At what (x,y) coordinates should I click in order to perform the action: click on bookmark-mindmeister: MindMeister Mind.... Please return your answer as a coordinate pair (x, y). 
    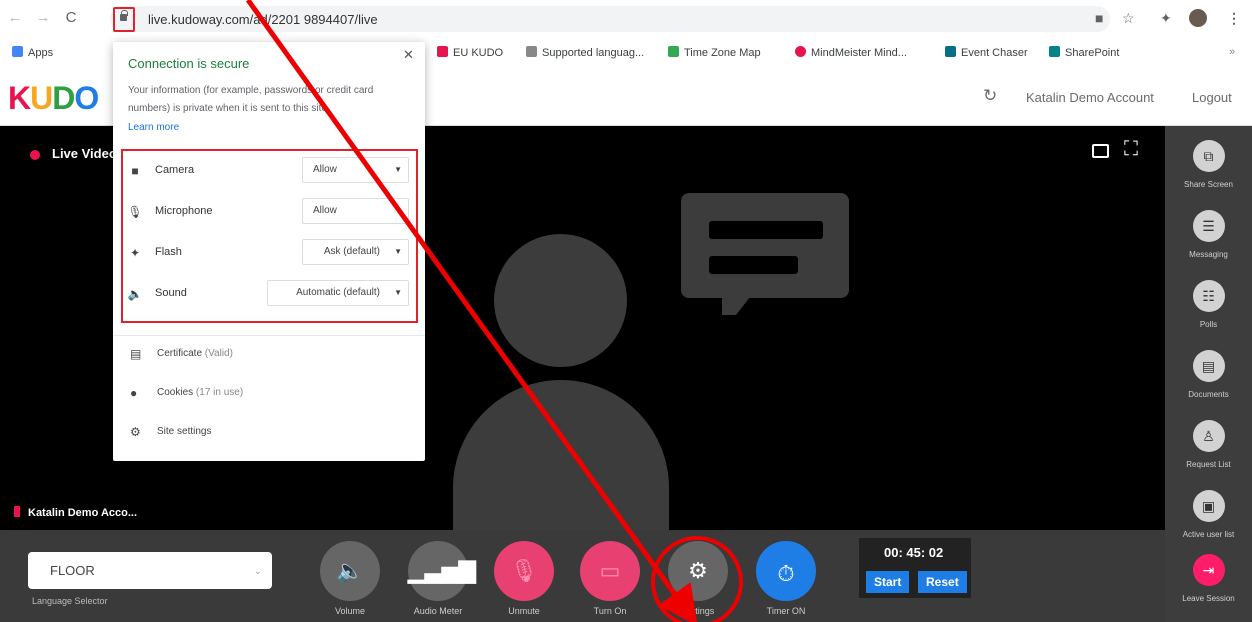
    Looking at the image, I should click on (851, 52).